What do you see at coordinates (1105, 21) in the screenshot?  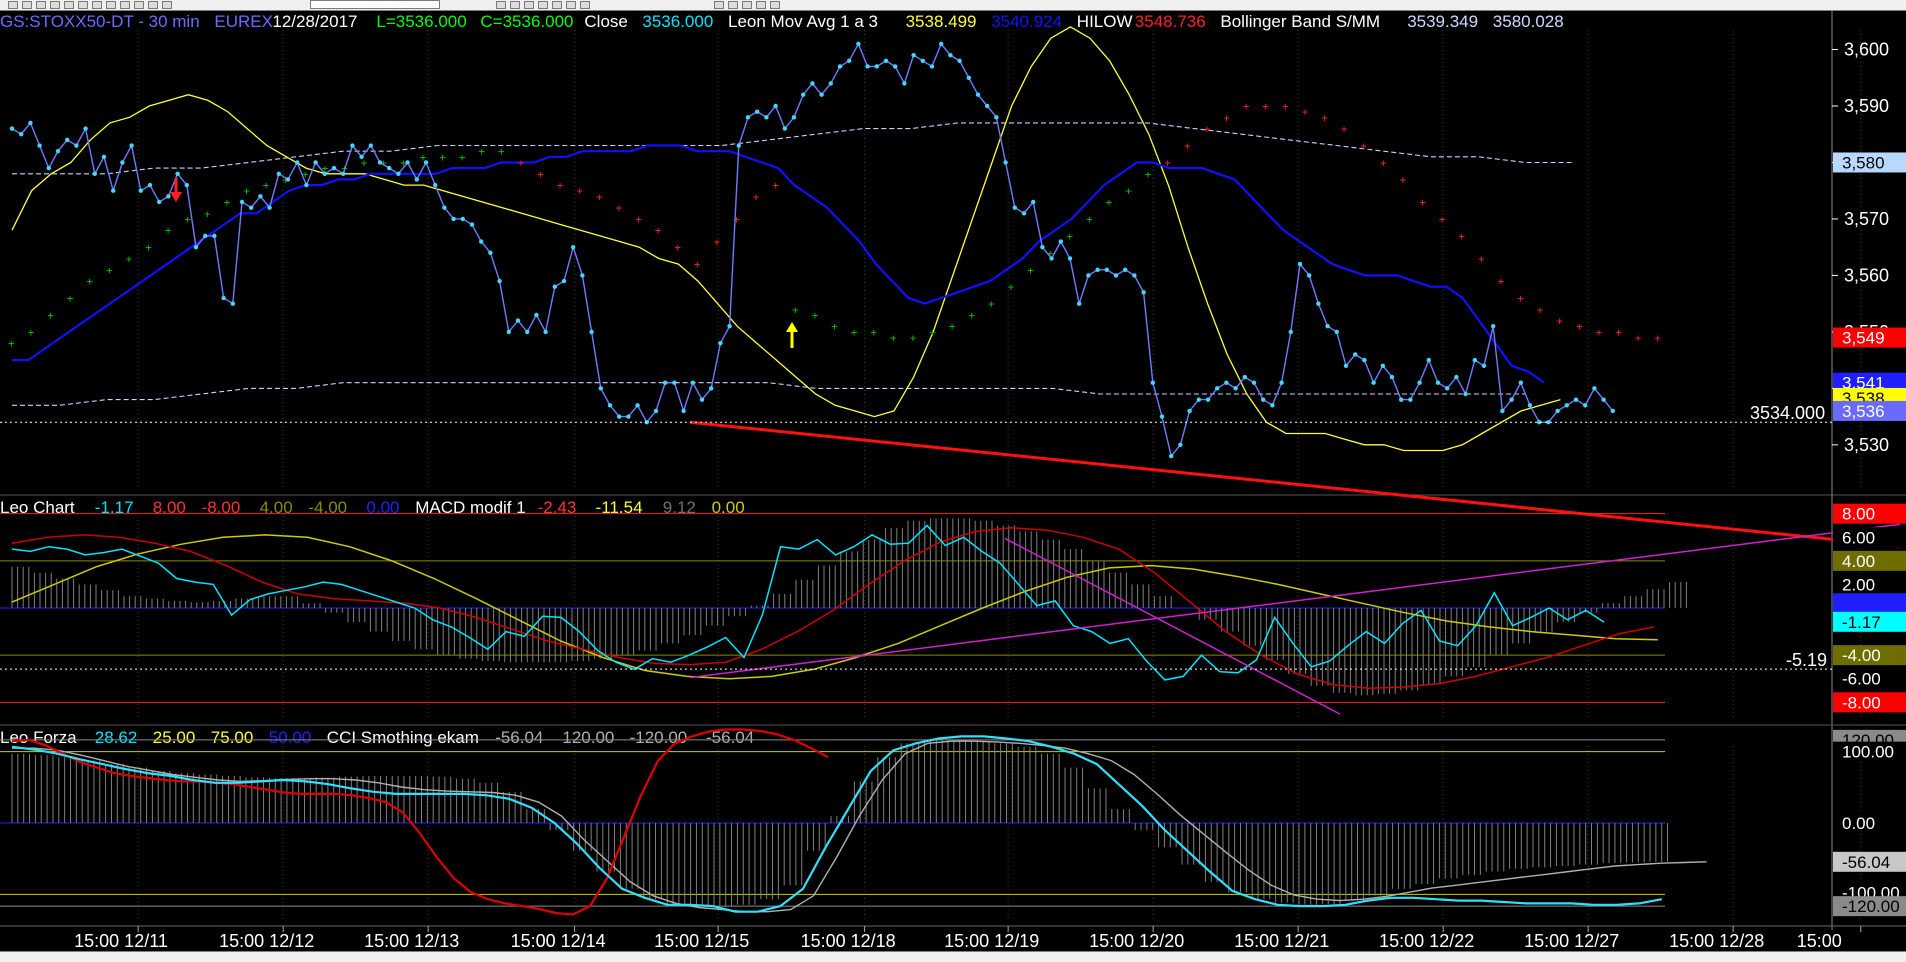 I see `header-value: HILOW` at bounding box center [1105, 21].